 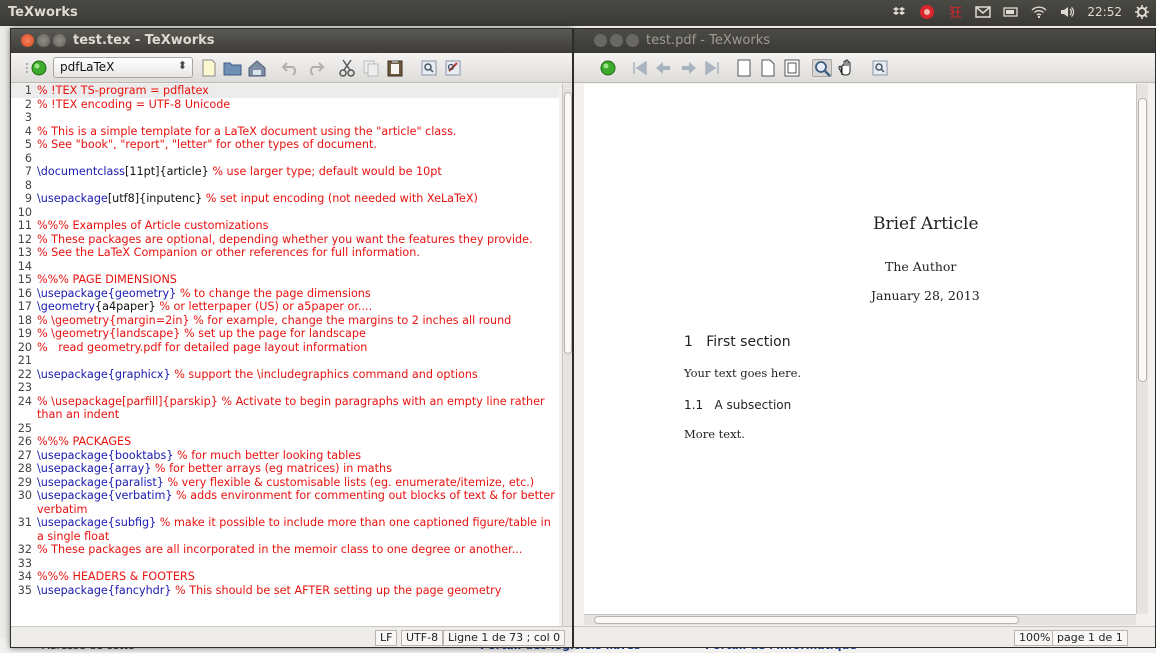 What do you see at coordinates (209, 68) in the screenshot?
I see `new-document-icon` at bounding box center [209, 68].